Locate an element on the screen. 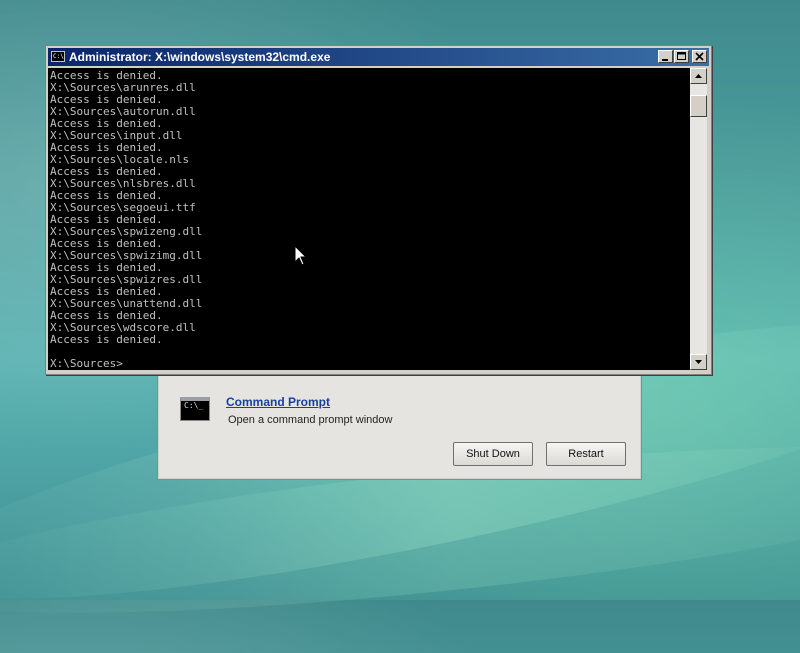 Image resolution: width=800 pixels, height=653 pixels. minimize-button is located at coordinates (665, 56).